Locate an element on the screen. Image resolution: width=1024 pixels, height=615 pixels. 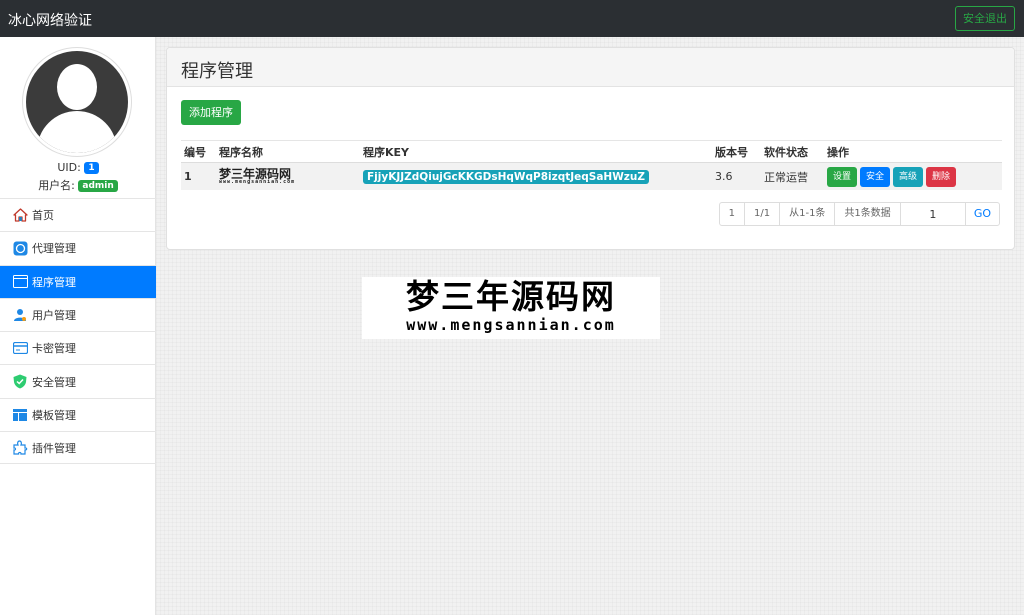
shield-icon is located at coordinates (20, 382).